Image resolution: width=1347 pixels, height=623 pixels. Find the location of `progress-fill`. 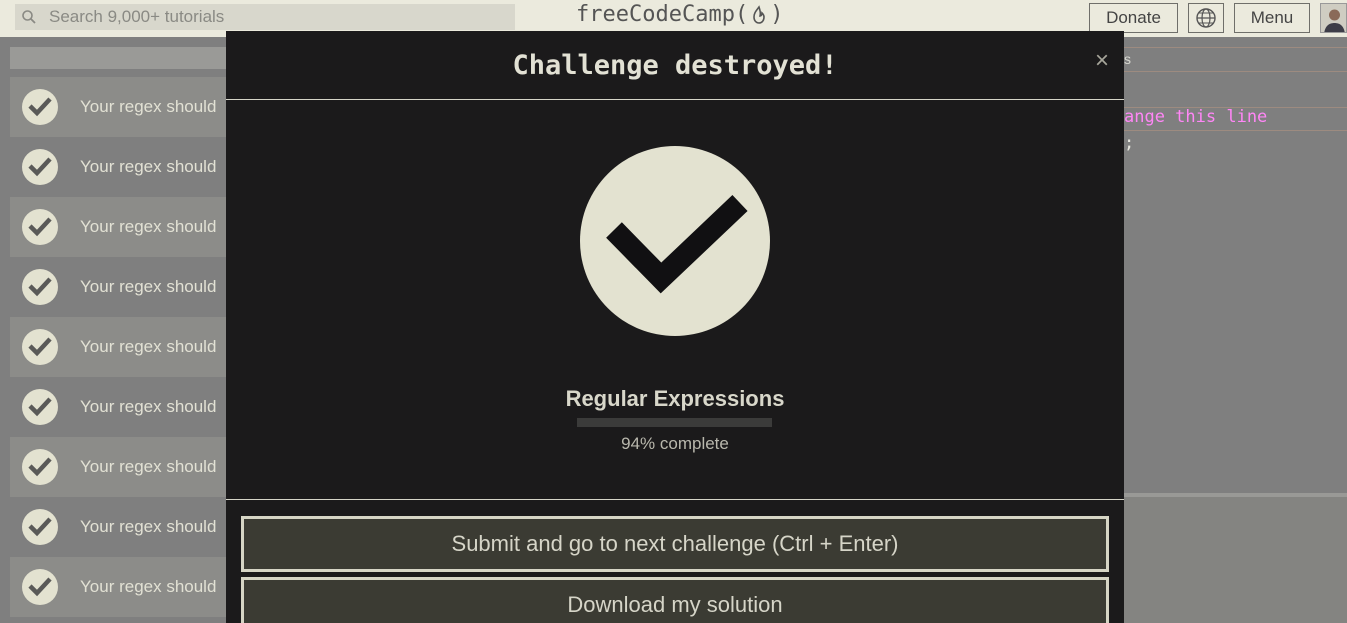

progress-fill is located at coordinates (669, 422).